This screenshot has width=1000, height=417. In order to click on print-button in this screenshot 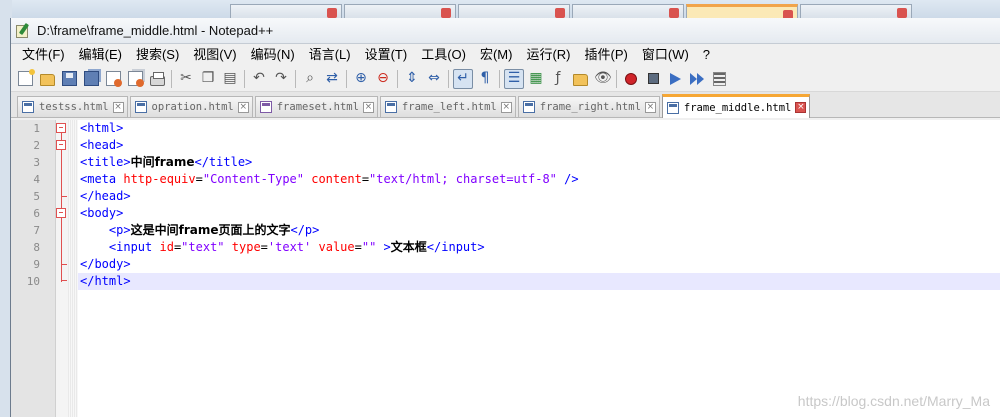, I will do `click(157, 79)`.